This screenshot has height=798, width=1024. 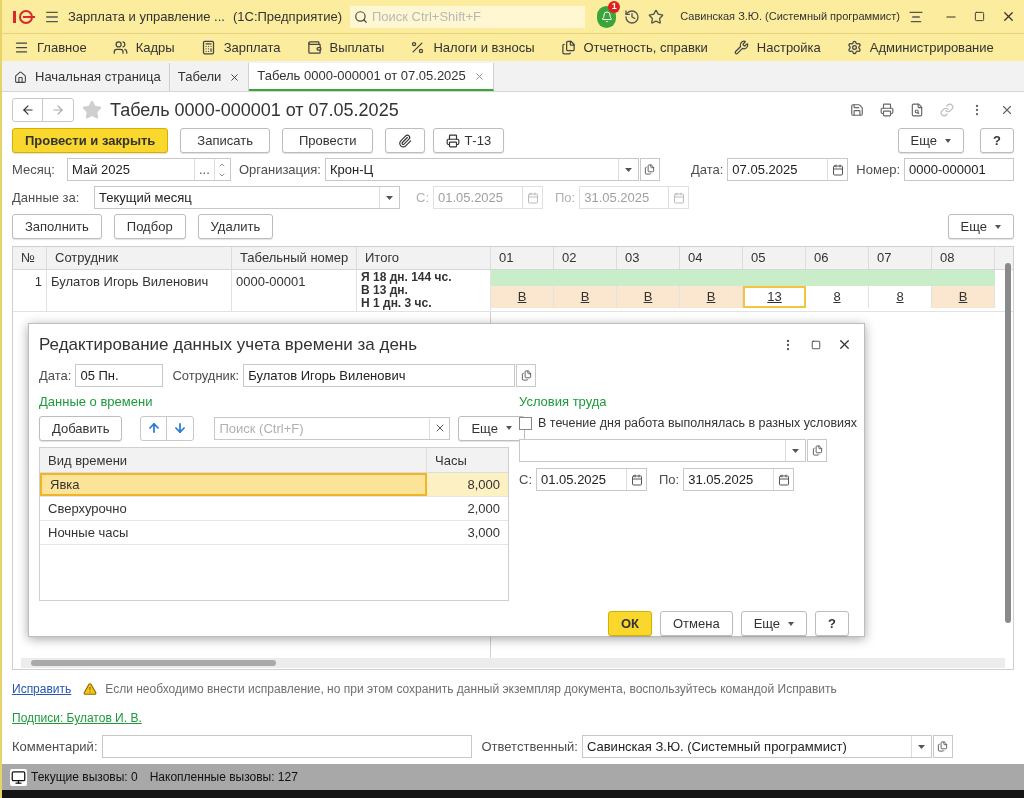 I want to click on column-header: 07, so click(x=900, y=258).